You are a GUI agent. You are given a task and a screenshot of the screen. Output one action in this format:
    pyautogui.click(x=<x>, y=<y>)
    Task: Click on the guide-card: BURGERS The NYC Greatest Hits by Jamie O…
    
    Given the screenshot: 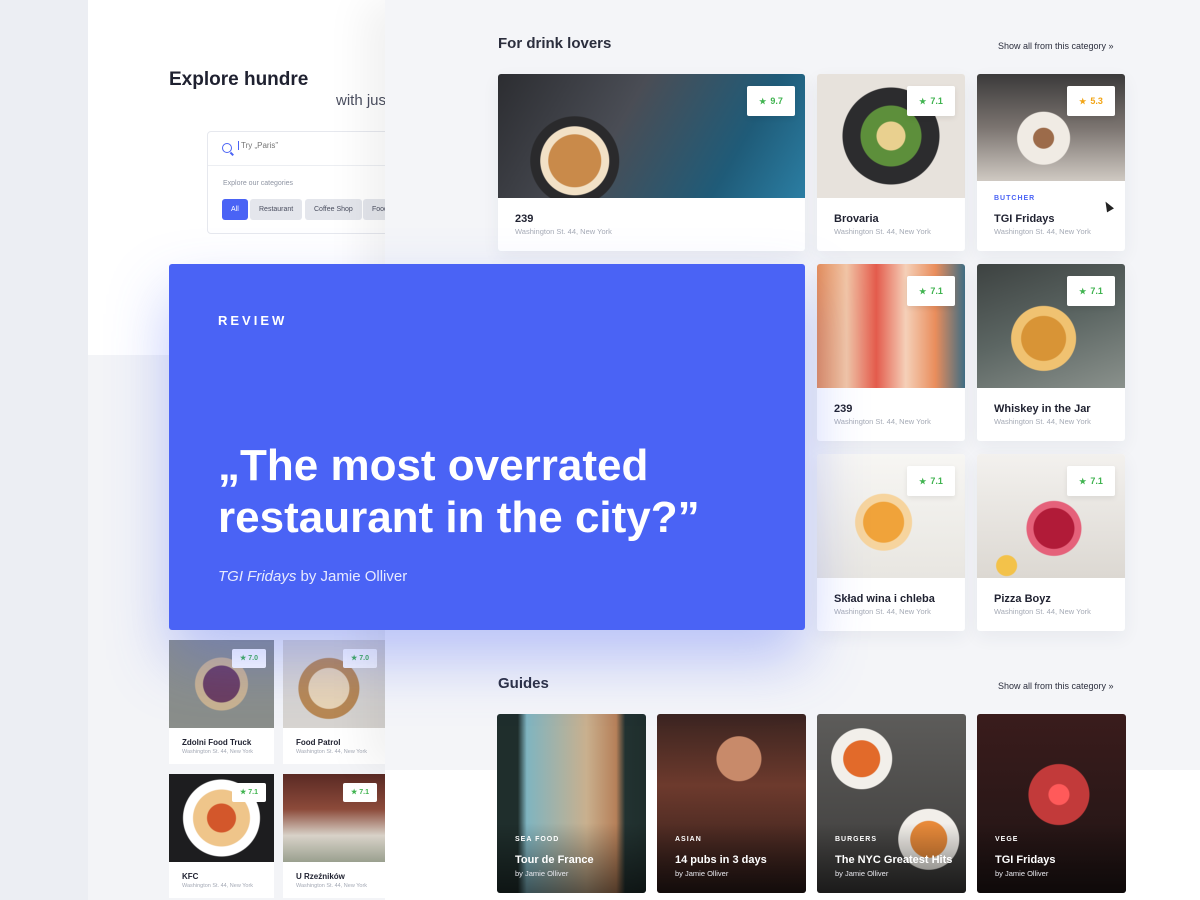 What is the action you would take?
    pyautogui.click(x=891, y=803)
    